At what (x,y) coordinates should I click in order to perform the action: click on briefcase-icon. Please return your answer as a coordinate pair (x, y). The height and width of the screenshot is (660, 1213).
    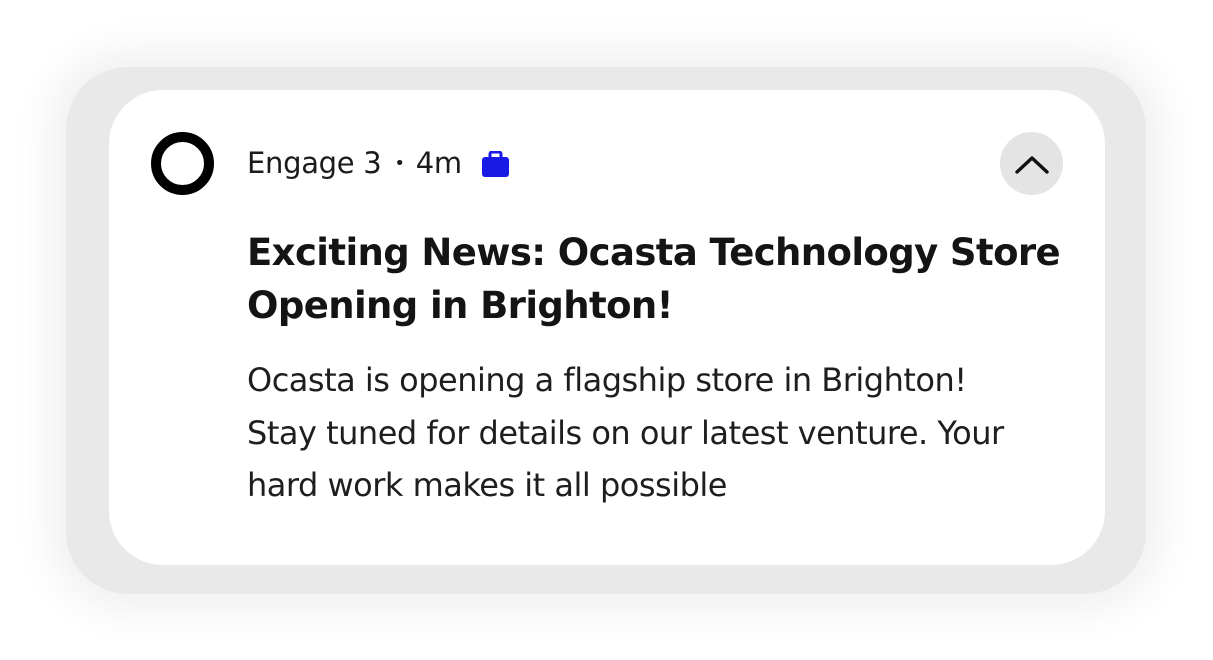
    Looking at the image, I should click on (495, 164).